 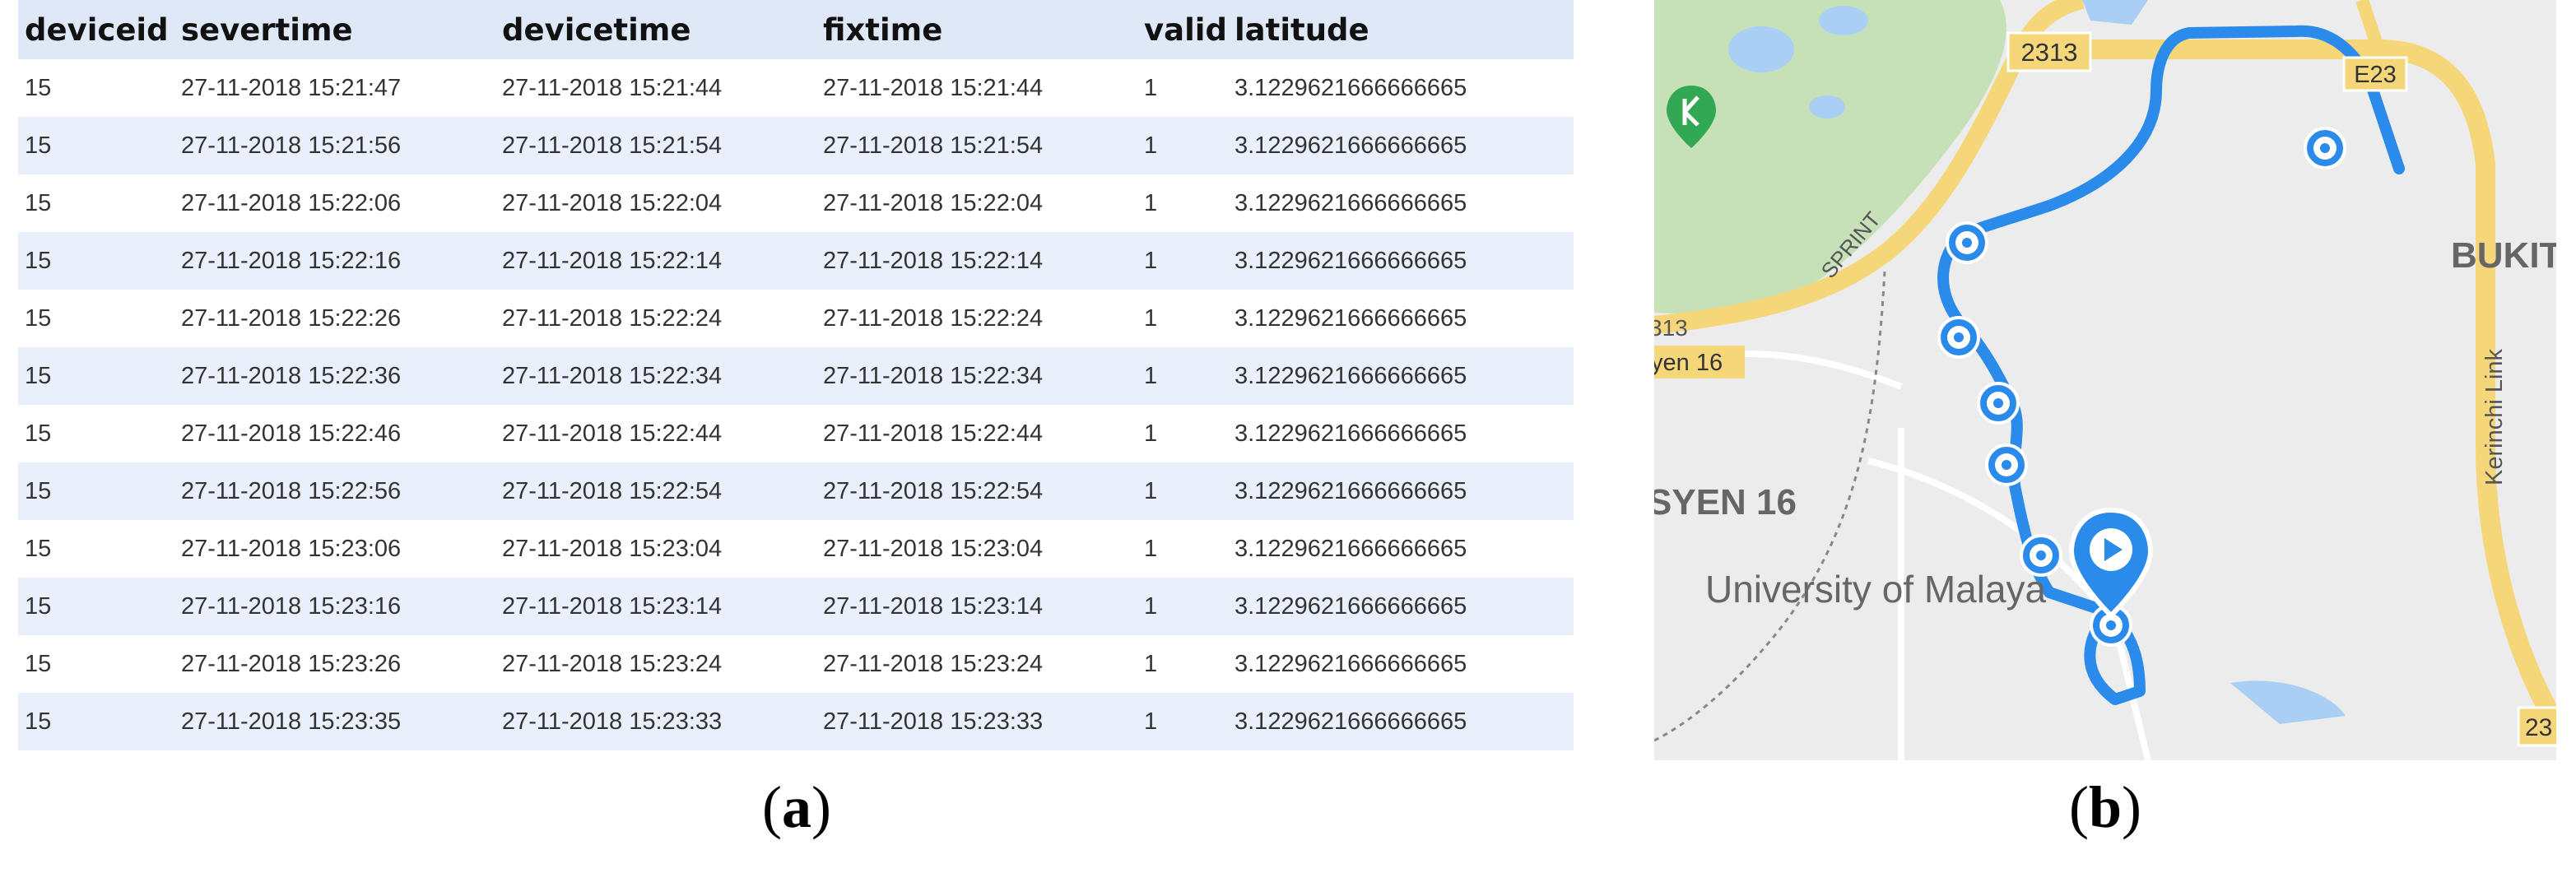 I want to click on road-label-313: 313, so click(x=1671, y=328).